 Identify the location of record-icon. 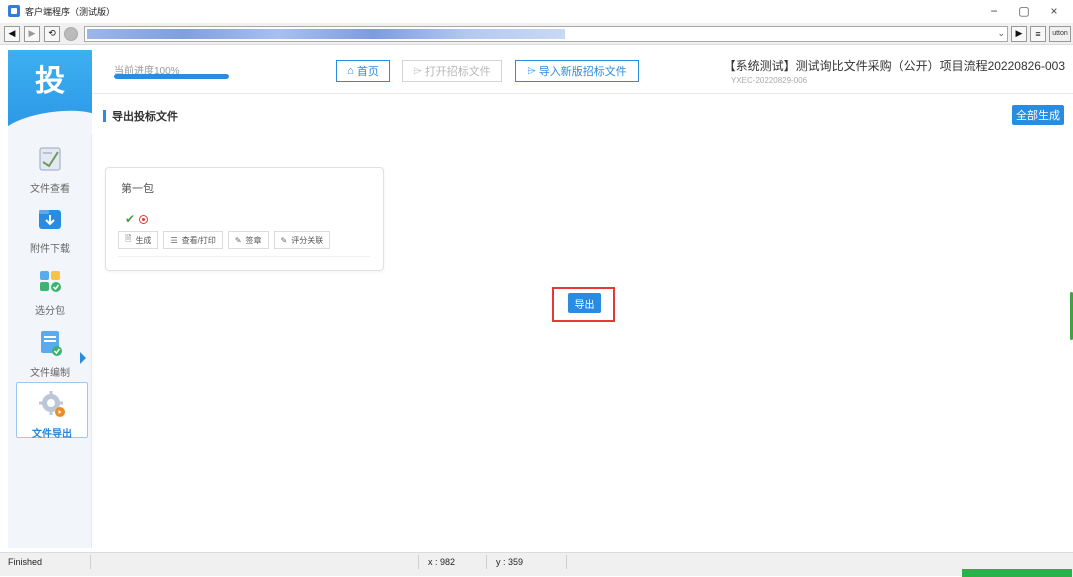
(144, 219).